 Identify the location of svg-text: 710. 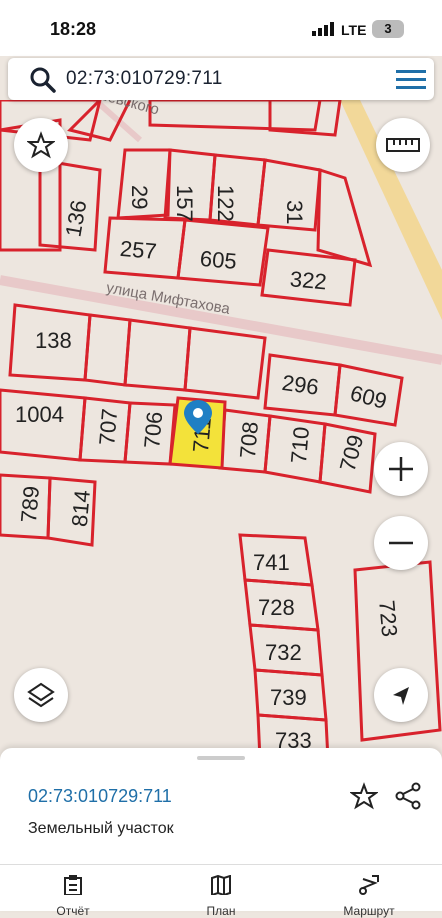
(300, 445).